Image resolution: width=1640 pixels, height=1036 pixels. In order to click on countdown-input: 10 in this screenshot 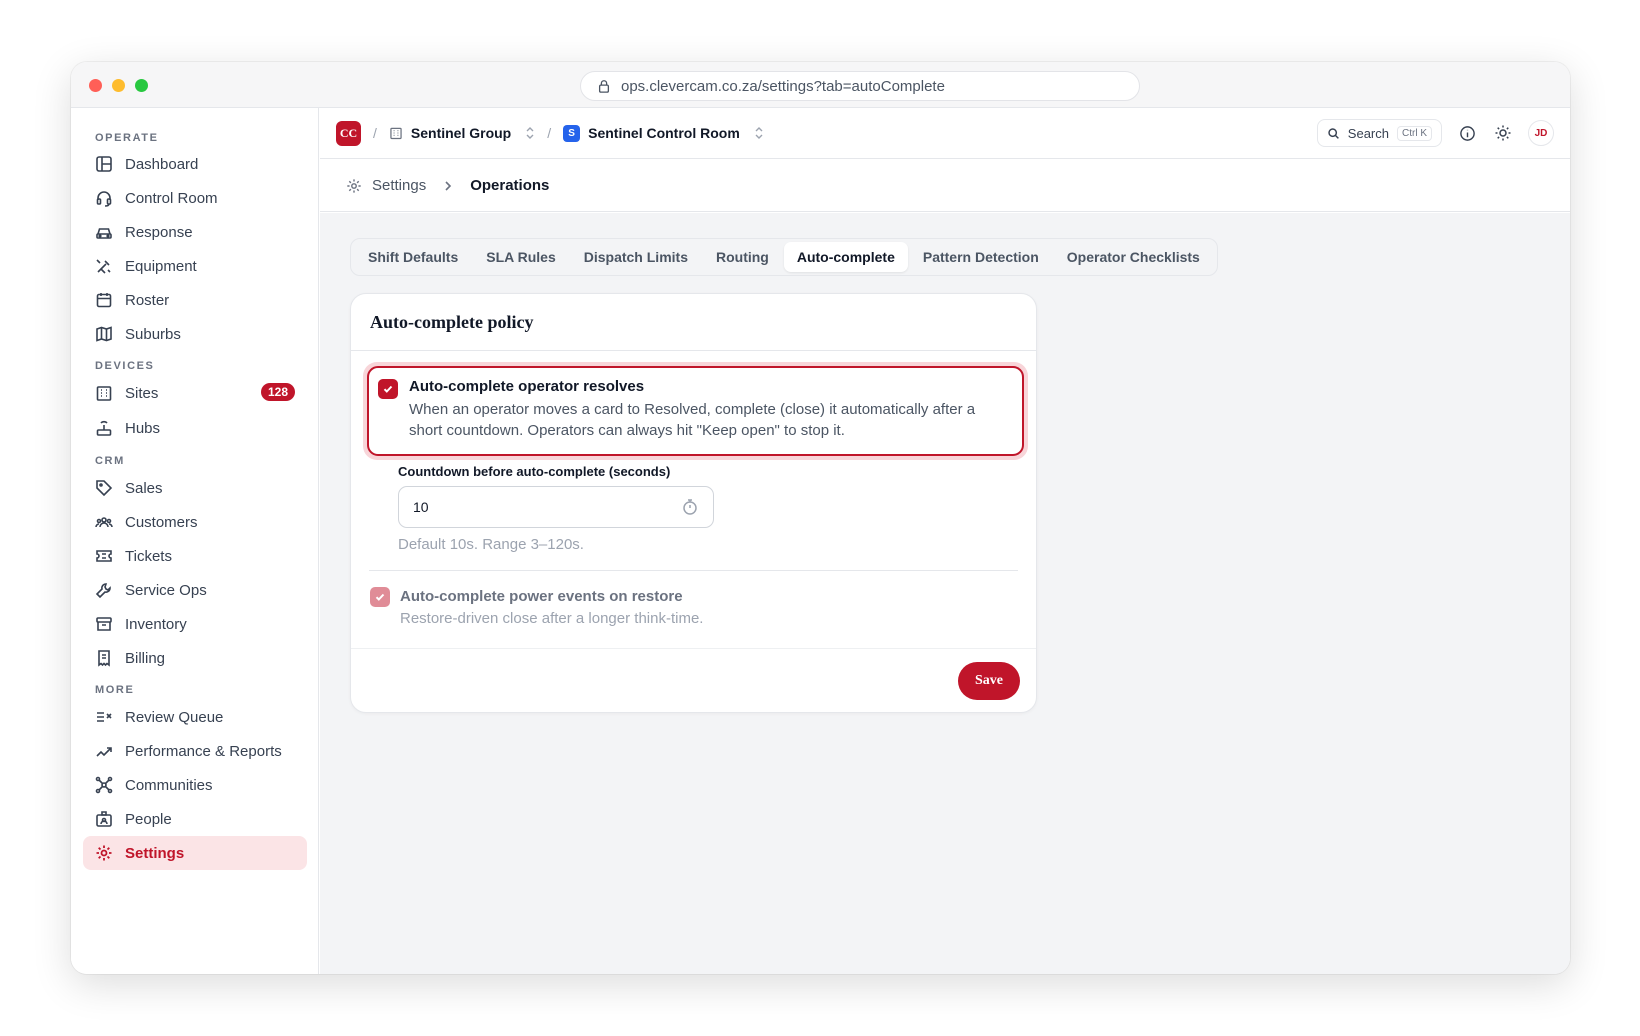, I will do `click(556, 507)`.